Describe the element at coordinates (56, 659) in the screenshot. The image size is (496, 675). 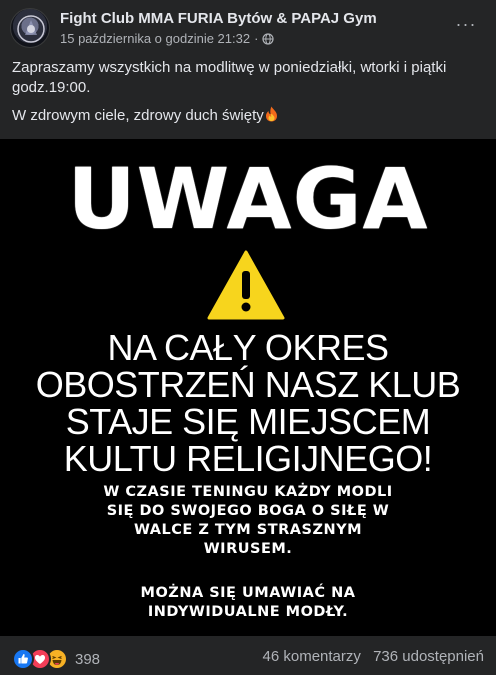
I see `reactions-summary: 398` at that location.